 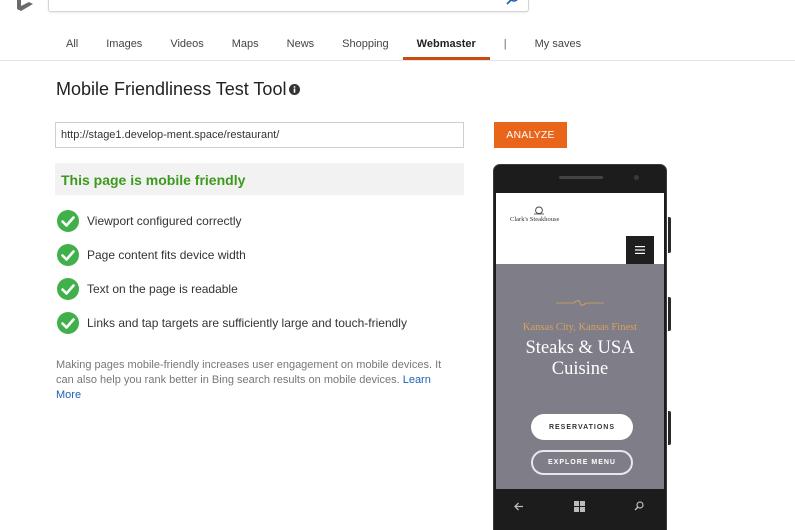 I want to click on check-label: Text on the page is readable, so click(x=162, y=289).